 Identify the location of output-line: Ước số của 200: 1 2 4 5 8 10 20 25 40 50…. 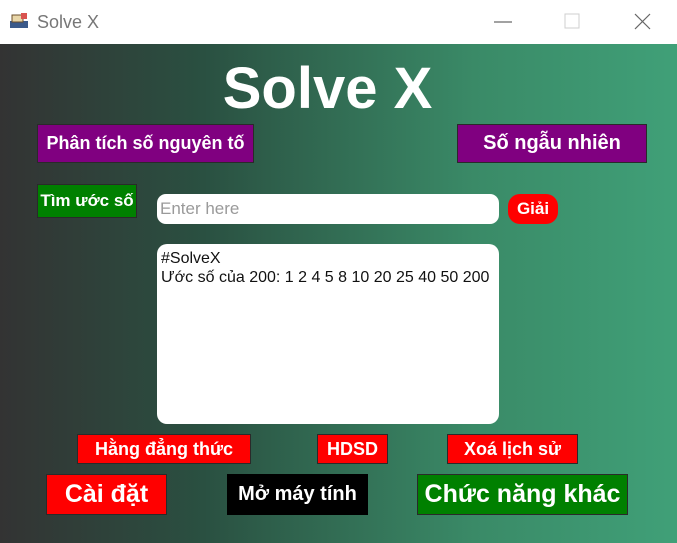
(325, 277).